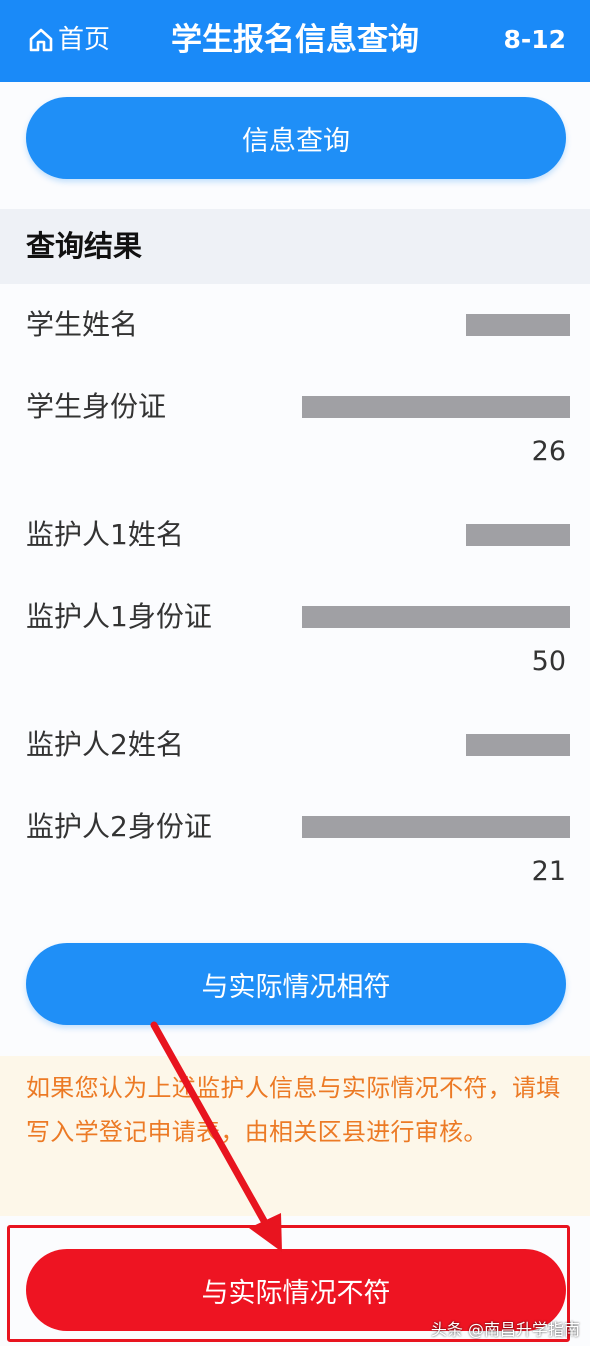  I want to click on top-bar: 首页 学生报名信息查询 8-12, so click(295, 41).